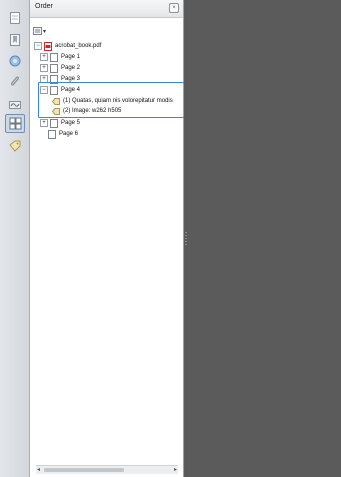 The height and width of the screenshot is (477, 341). What do you see at coordinates (174, 8) in the screenshot?
I see `panel-close-button: ×` at bounding box center [174, 8].